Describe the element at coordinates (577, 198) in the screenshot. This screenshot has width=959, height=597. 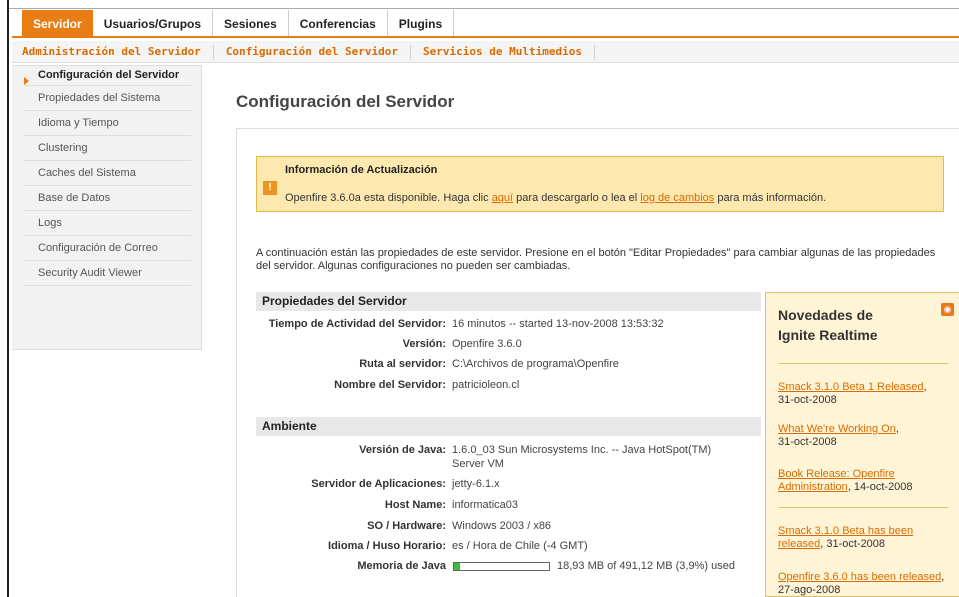
I see `update-msg-text: para descargarlo o lea el` at that location.